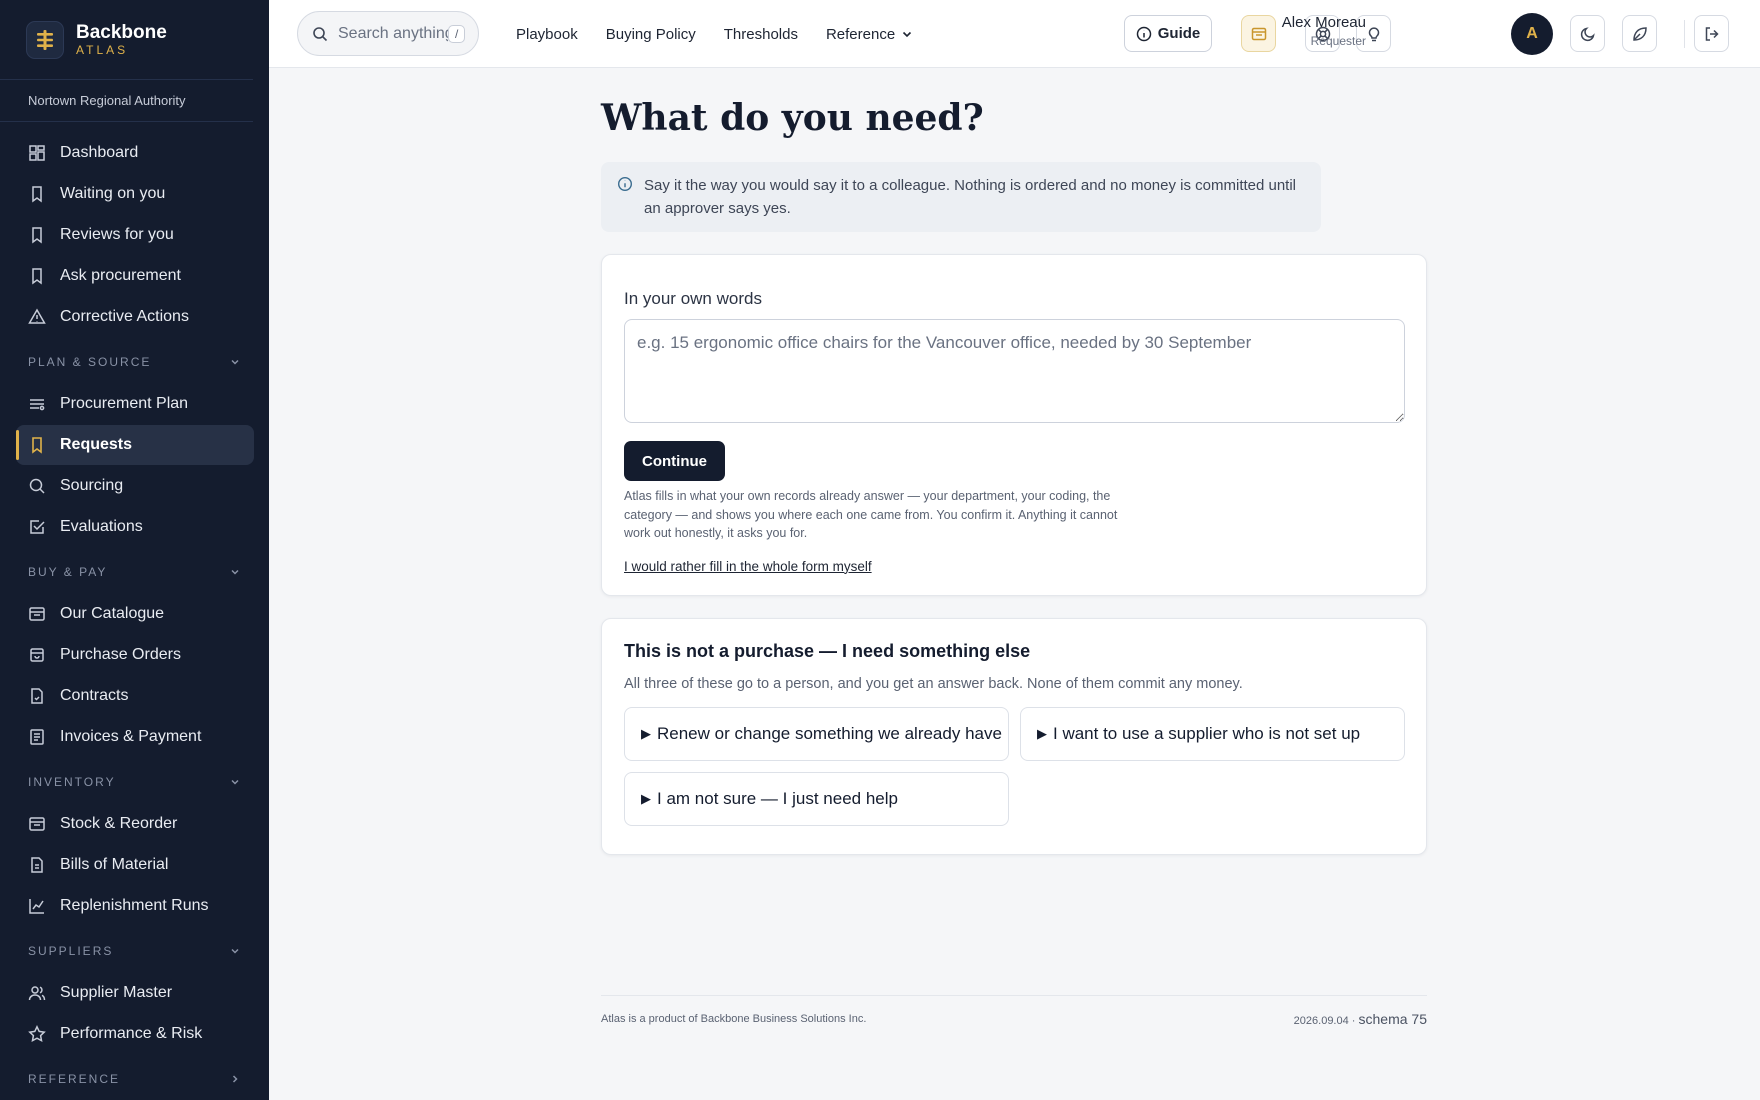 The width and height of the screenshot is (1760, 1100). What do you see at coordinates (126, 40) in the screenshot?
I see `brand: Backbone ATLAS` at bounding box center [126, 40].